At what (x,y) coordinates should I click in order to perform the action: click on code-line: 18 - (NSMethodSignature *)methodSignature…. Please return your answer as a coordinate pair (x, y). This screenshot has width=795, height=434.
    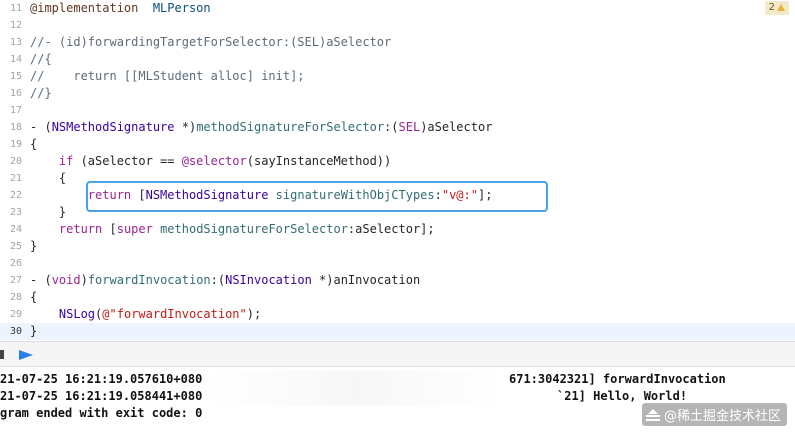
    Looking at the image, I should click on (397, 127).